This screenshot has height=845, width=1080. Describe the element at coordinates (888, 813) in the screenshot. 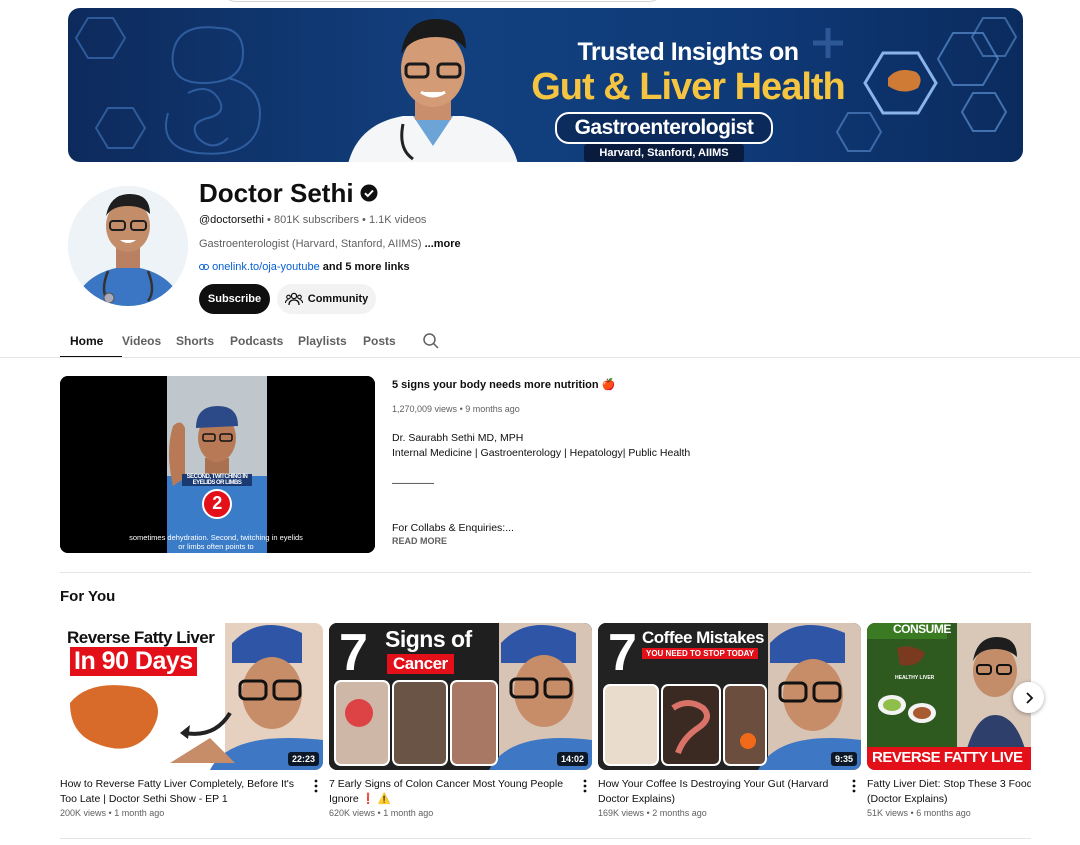

I see `video-views: 51K views` at that location.